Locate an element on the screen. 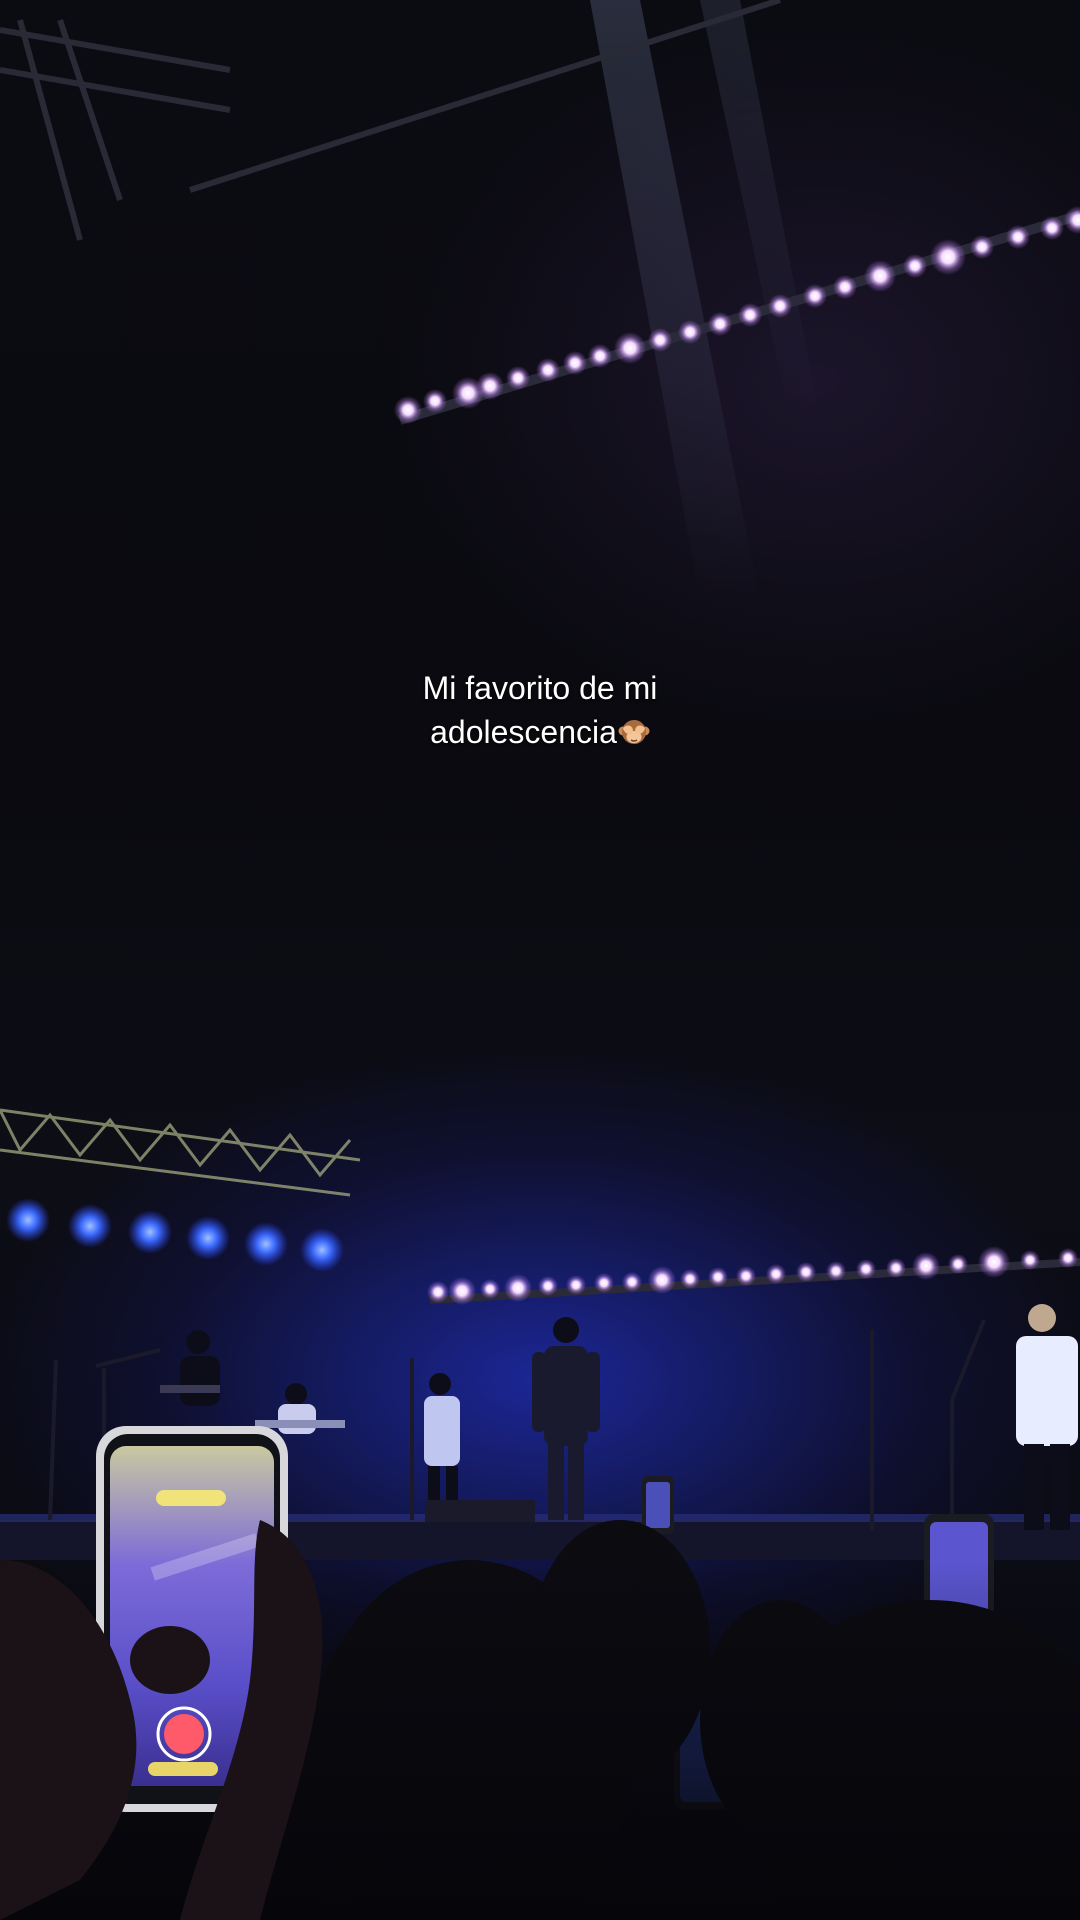  stage-left-truss is located at coordinates (180, 1152).